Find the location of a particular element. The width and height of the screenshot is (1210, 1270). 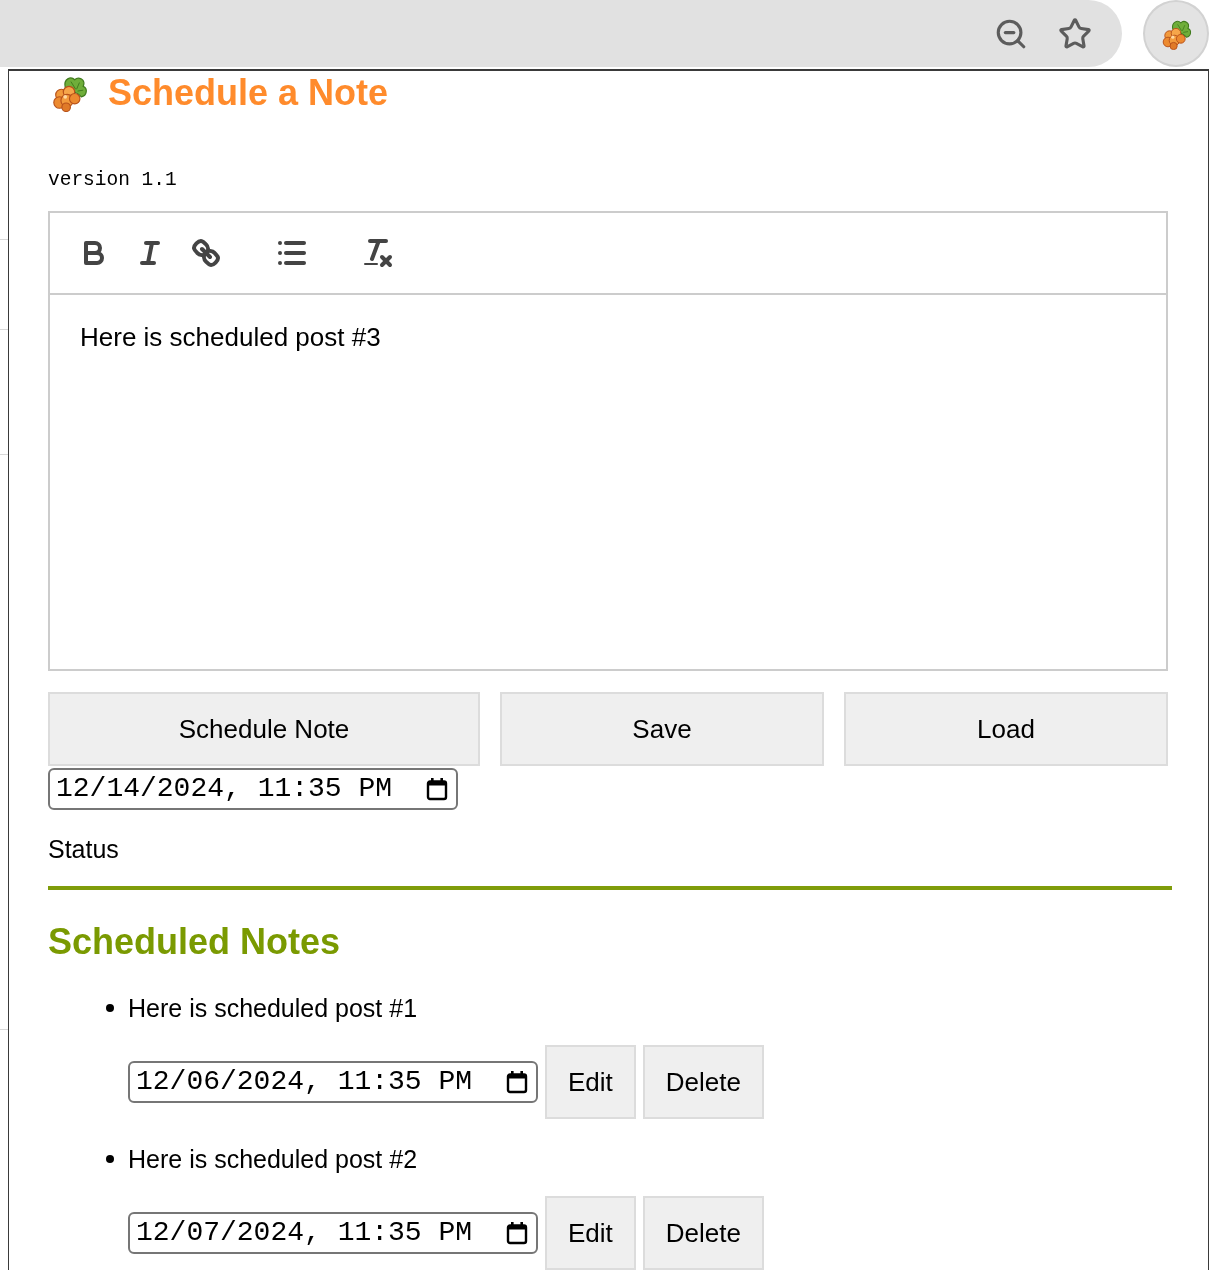

star-icon is located at coordinates (1075, 33).